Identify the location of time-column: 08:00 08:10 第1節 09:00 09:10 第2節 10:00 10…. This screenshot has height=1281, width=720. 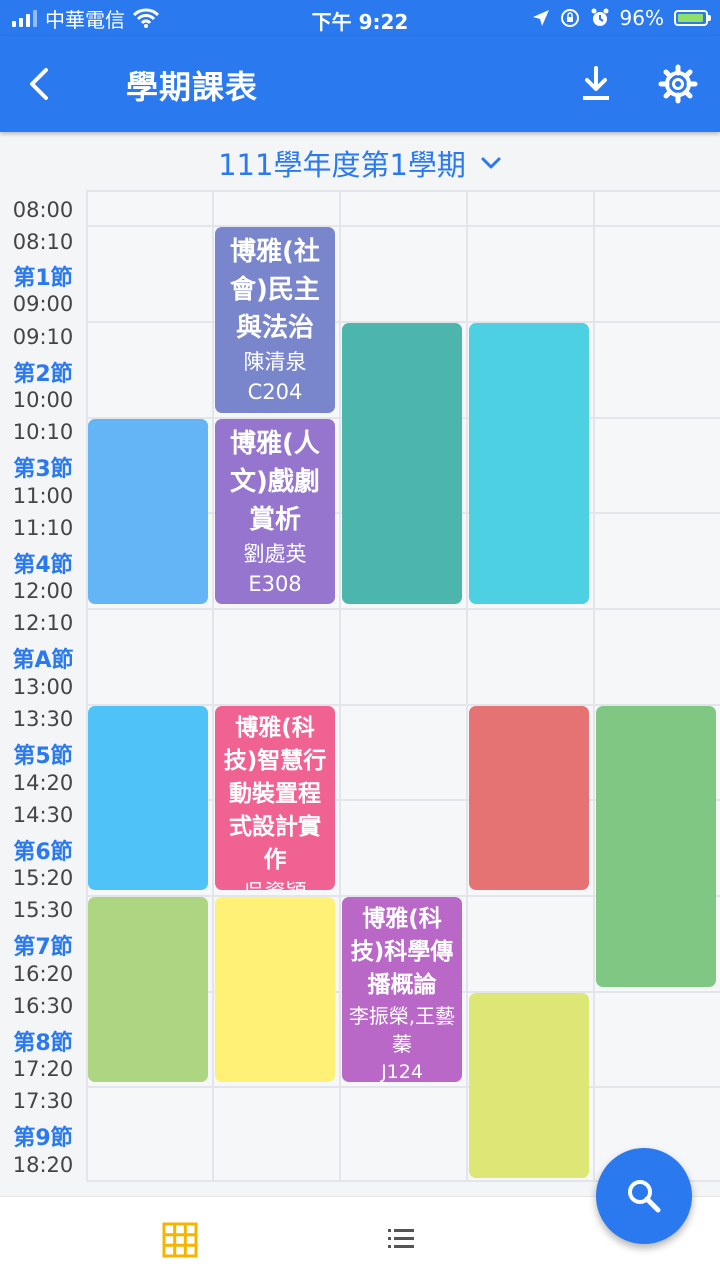
(43, 686).